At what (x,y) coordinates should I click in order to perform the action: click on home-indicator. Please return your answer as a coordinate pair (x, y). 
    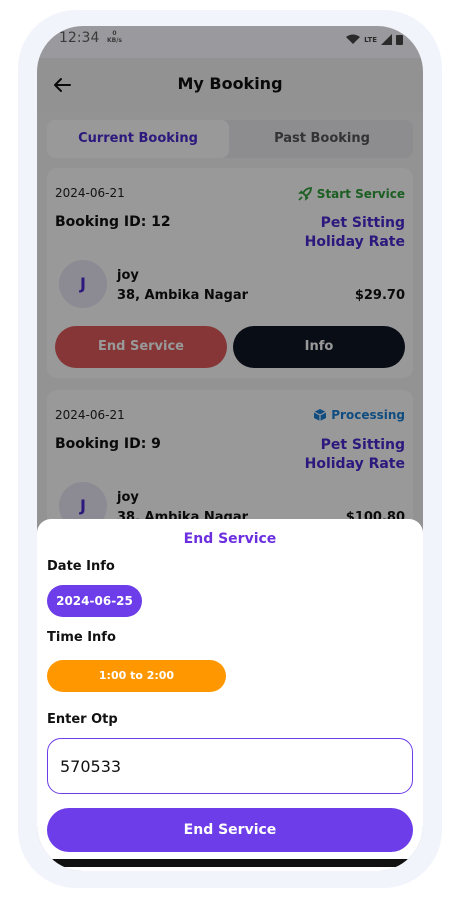
    Looking at the image, I should click on (230, 863).